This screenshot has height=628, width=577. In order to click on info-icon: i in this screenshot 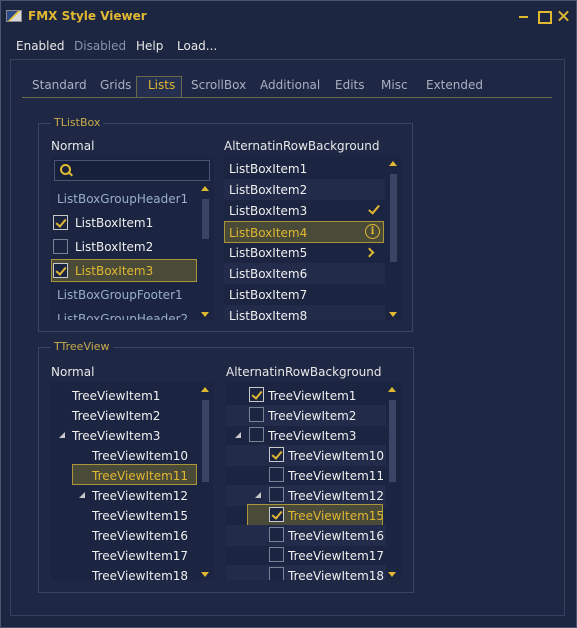, I will do `click(372, 231)`.